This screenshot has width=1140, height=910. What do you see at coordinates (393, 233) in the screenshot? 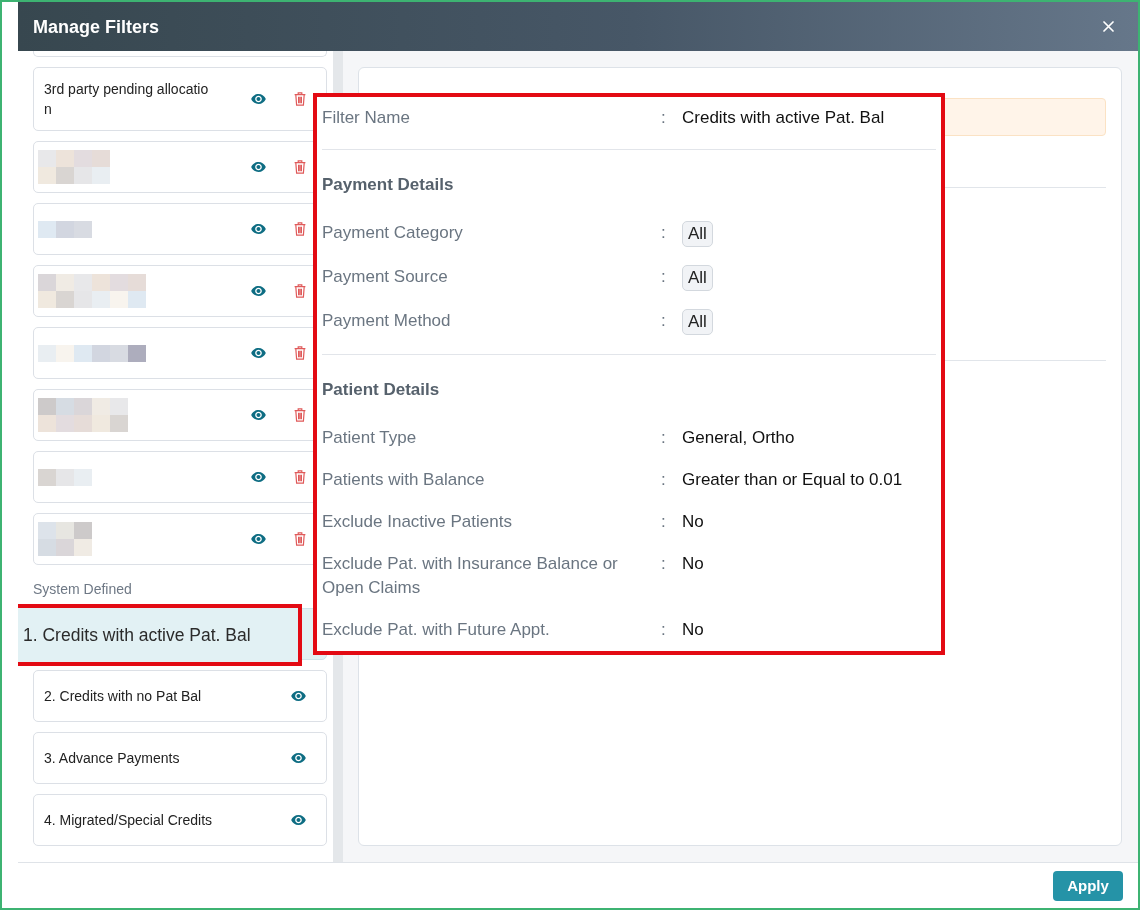
I see `field-label: Payment Category` at bounding box center [393, 233].